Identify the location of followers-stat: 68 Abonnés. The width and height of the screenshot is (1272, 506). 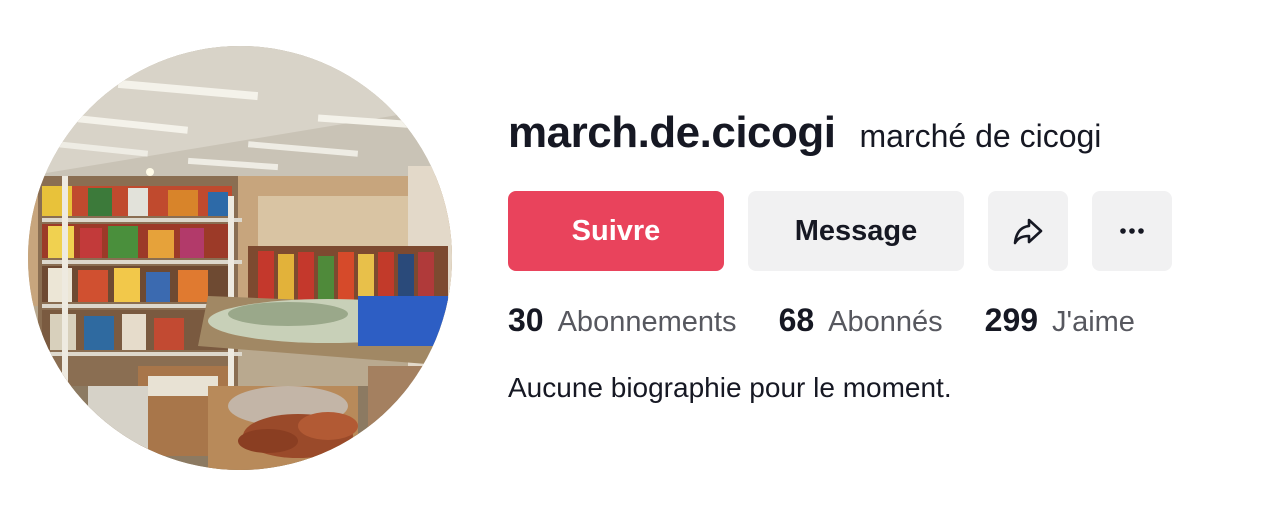
(861, 320).